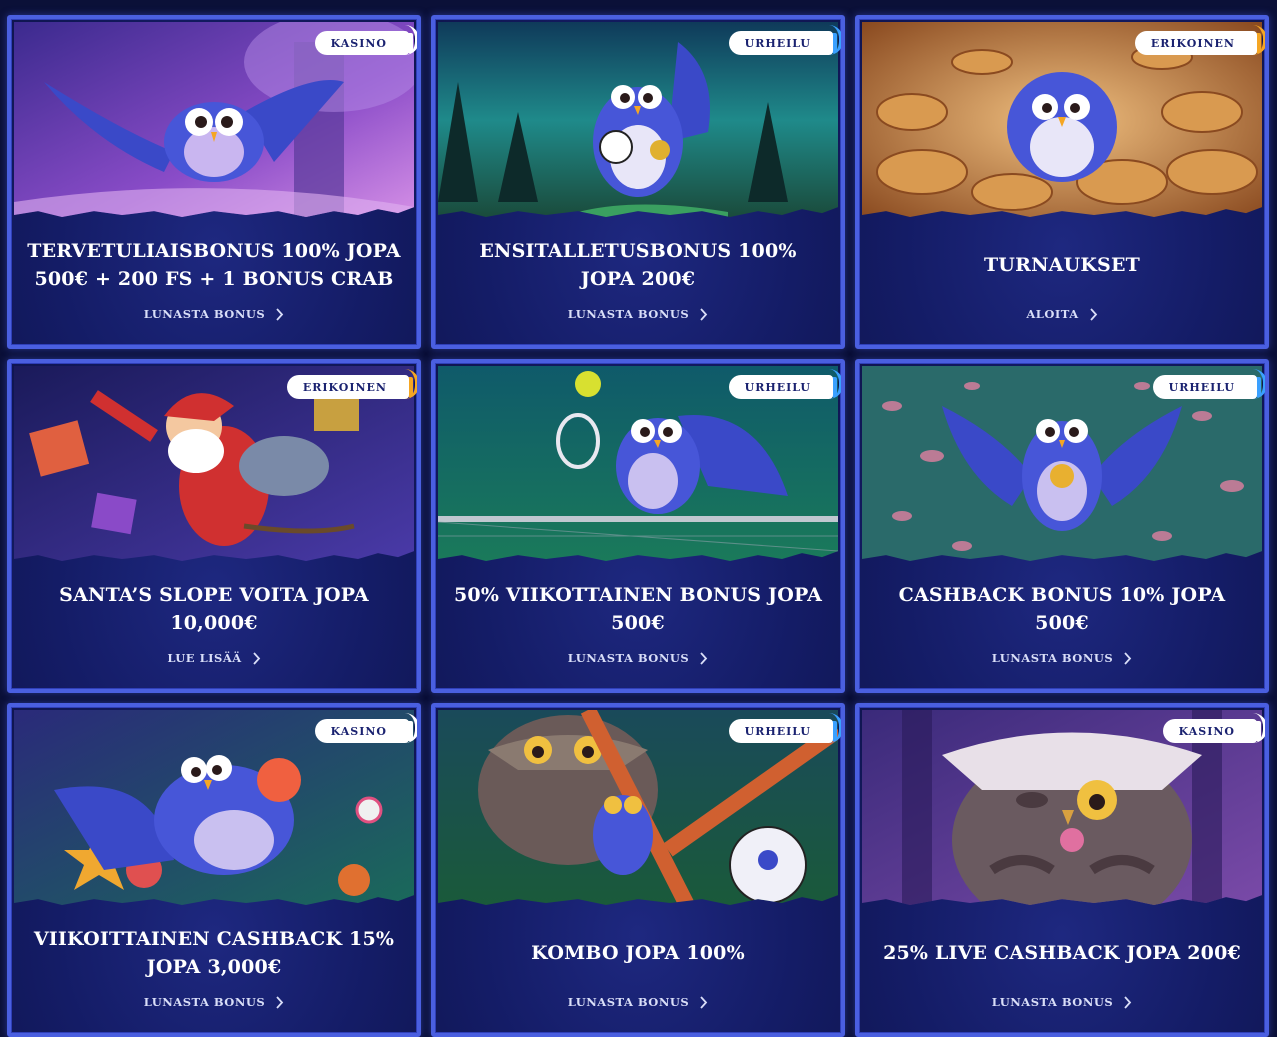 The width and height of the screenshot is (1277, 1037). I want to click on claim-link: ALOITA, so click(1062, 314).